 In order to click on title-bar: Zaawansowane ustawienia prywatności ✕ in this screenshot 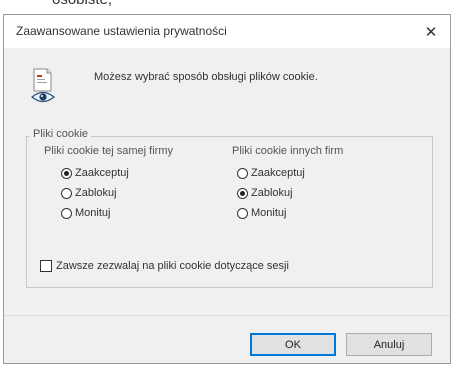, I will do `click(227, 31)`.